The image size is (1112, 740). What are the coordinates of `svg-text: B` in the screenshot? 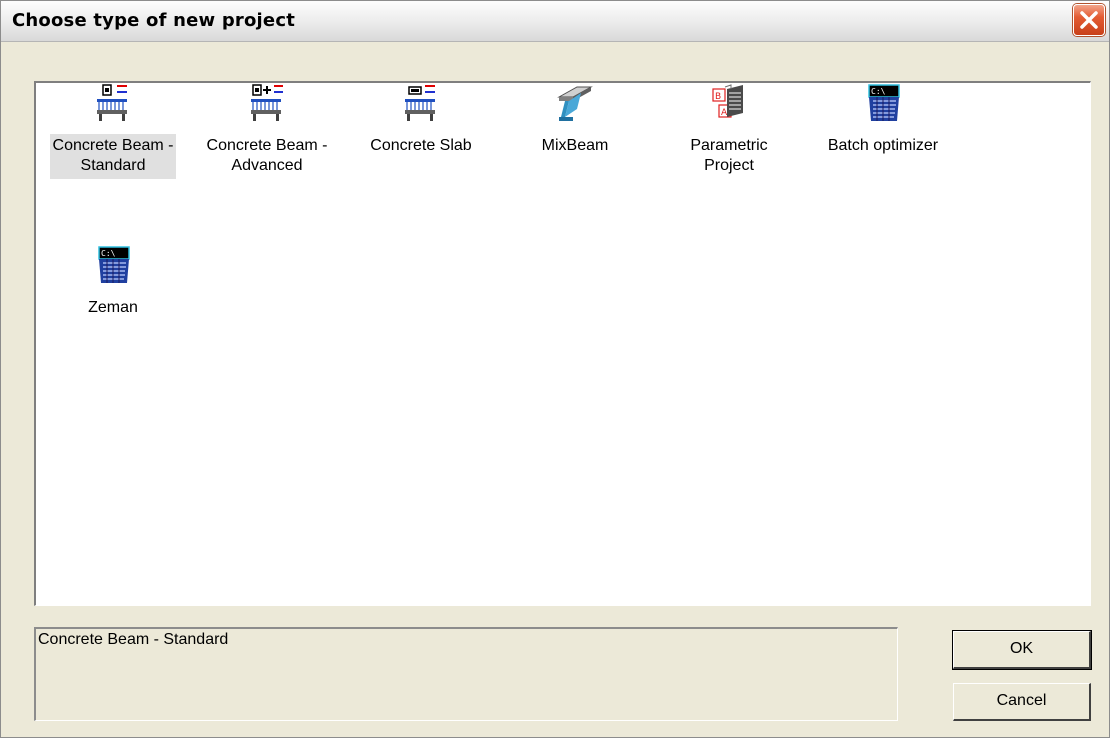 It's located at (718, 97).